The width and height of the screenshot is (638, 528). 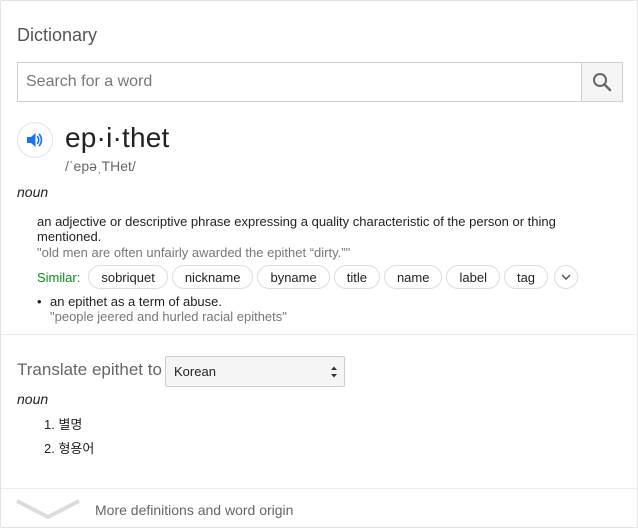 I want to click on part-of-speech: noun, so click(x=33, y=192).